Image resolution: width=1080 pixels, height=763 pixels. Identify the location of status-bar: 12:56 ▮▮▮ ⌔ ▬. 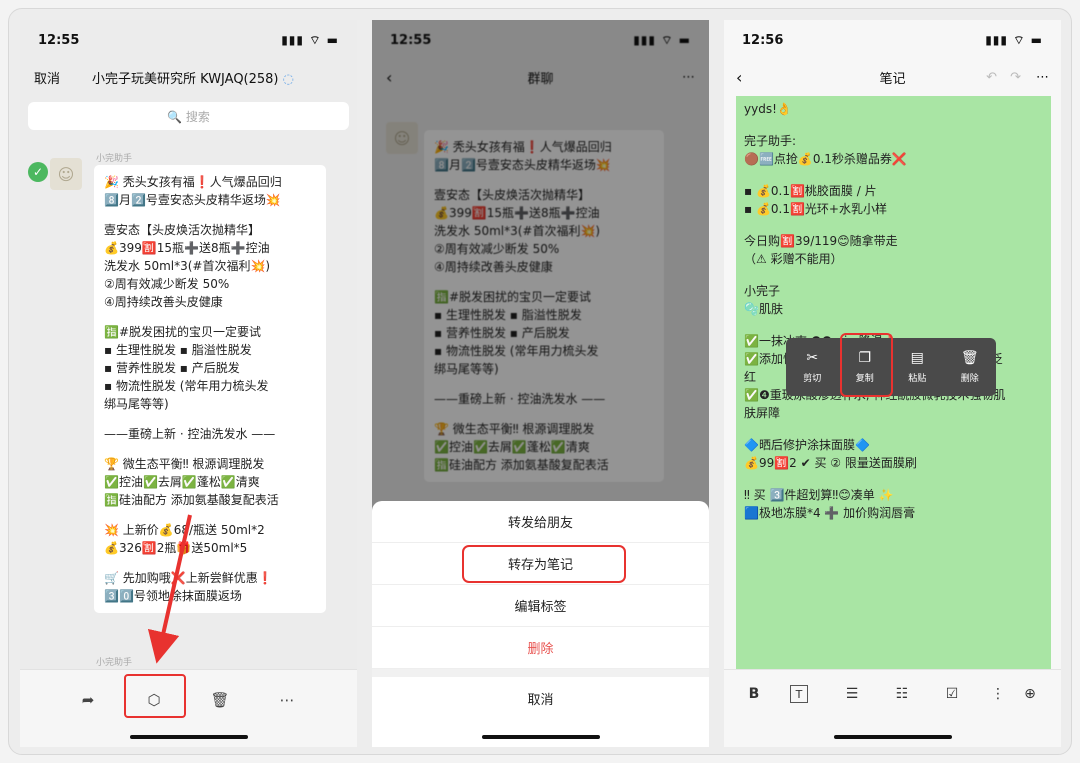
(892, 40).